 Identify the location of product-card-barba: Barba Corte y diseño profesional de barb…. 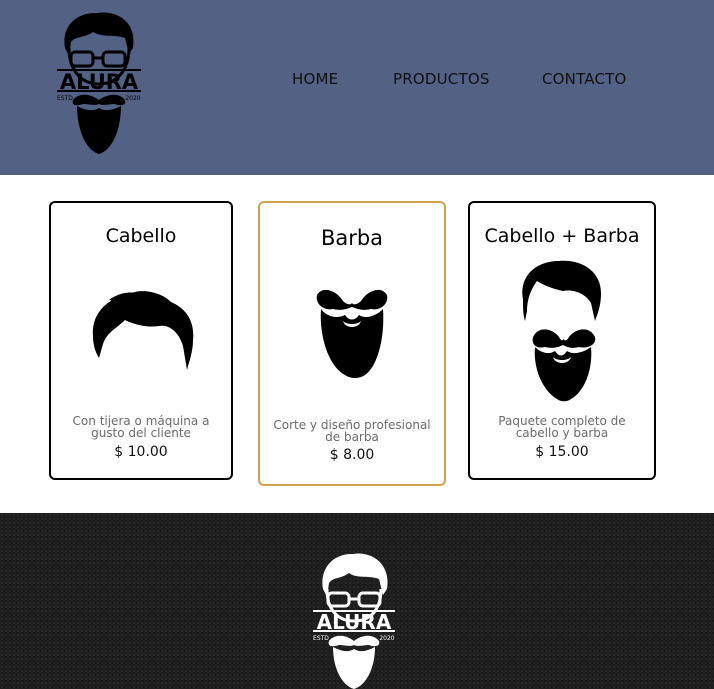
(352, 343).